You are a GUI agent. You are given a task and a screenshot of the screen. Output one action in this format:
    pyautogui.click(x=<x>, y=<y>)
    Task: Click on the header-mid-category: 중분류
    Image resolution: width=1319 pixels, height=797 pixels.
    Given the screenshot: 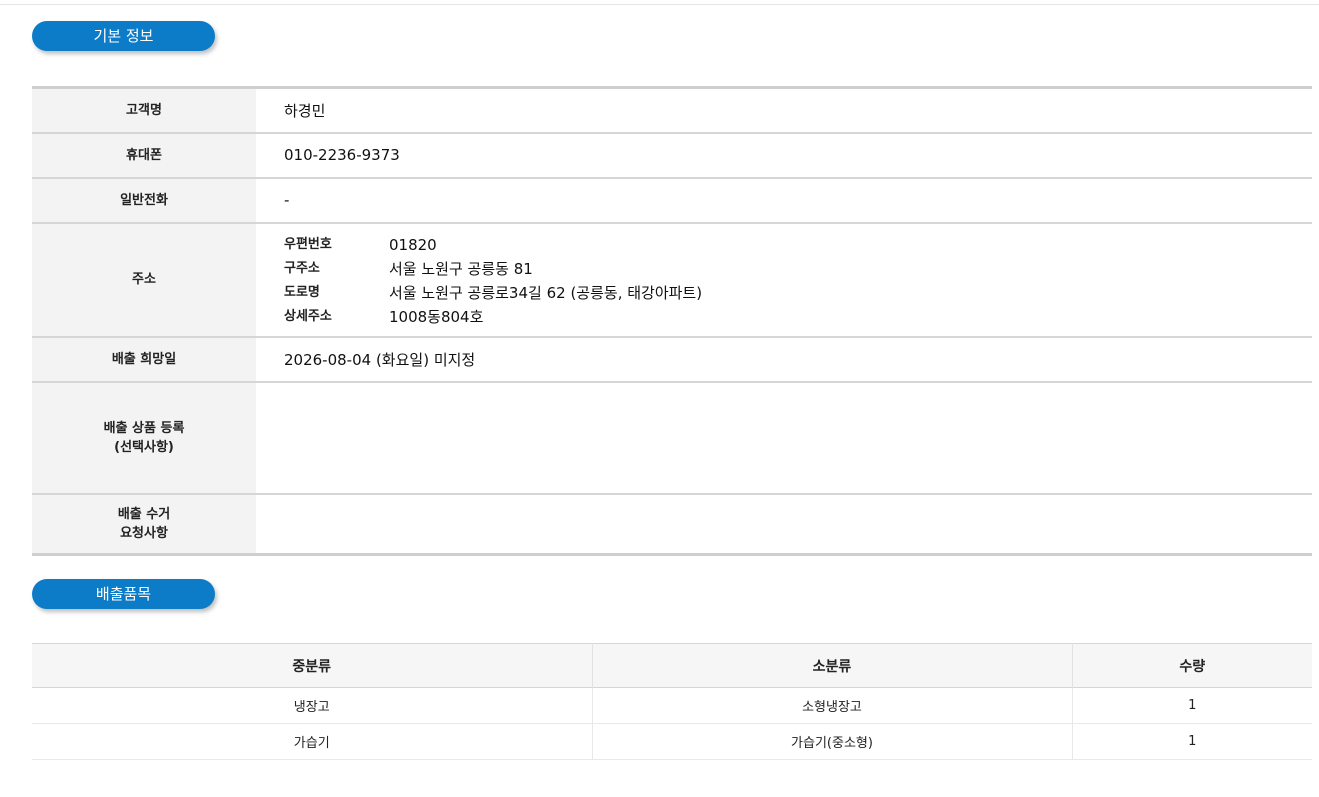 What is the action you would take?
    pyautogui.click(x=312, y=665)
    